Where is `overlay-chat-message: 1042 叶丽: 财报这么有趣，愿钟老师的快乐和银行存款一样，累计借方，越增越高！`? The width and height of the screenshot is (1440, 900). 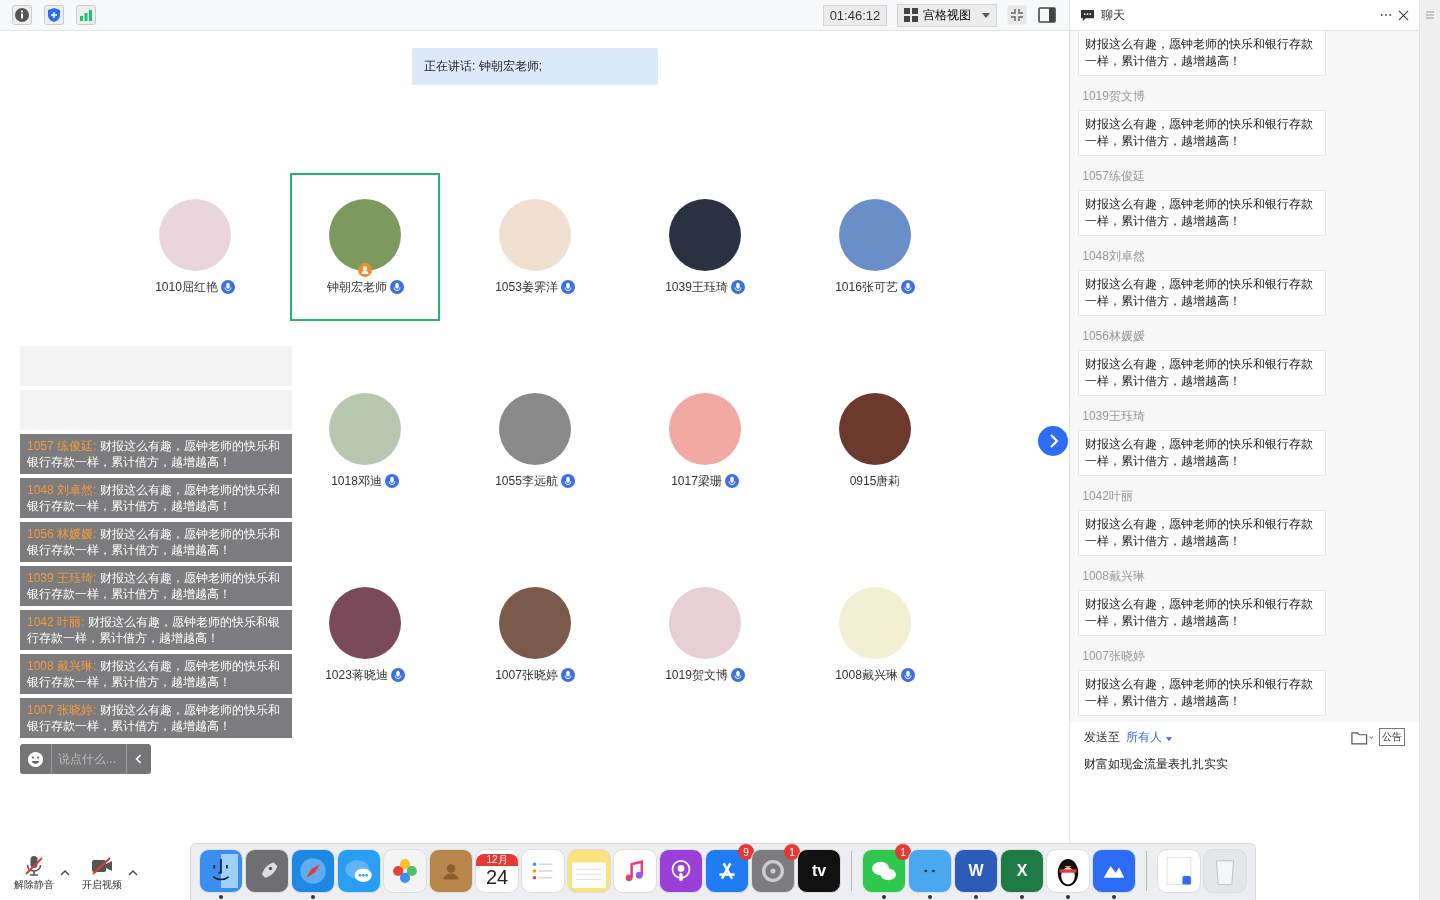
overlay-chat-message: 1042 叶丽: 财报这么有趣，愿钟老师的快乐和银行存款一样，累计借方，越增越高！ is located at coordinates (156, 630).